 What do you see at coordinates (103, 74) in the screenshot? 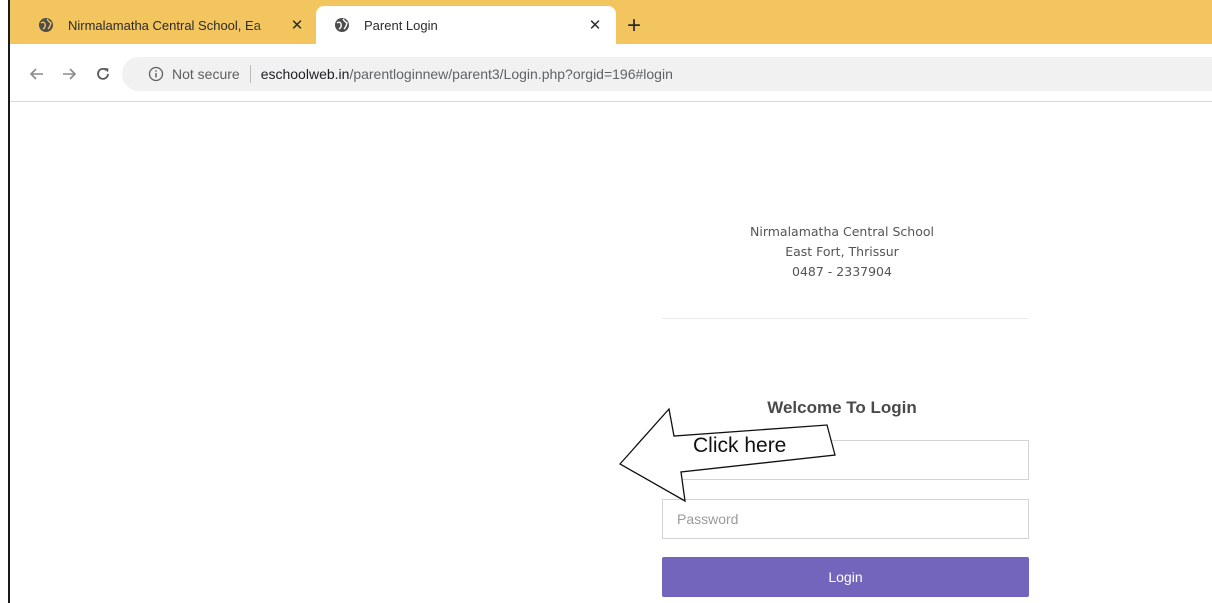
I see `reload-icon` at bounding box center [103, 74].